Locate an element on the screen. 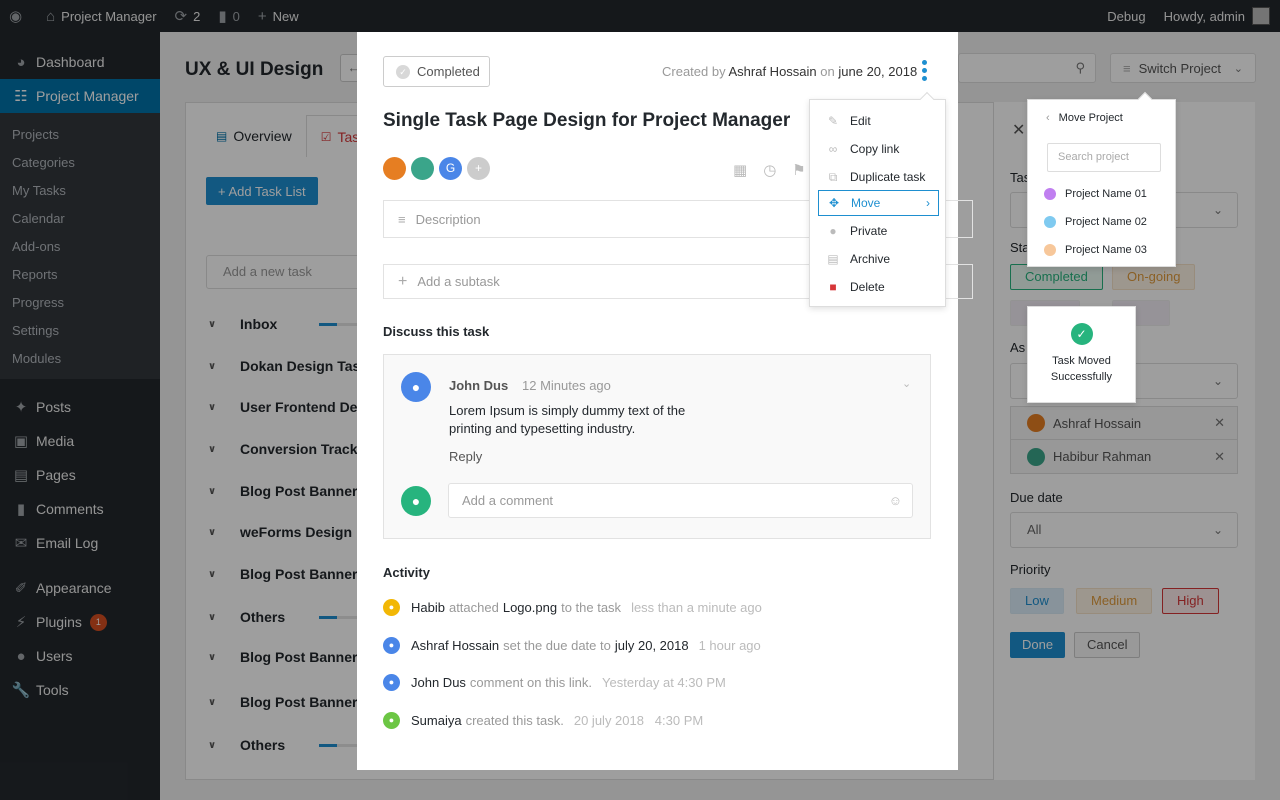 The image size is (1280, 800). description-placeholder: Description is located at coordinates (448, 219).